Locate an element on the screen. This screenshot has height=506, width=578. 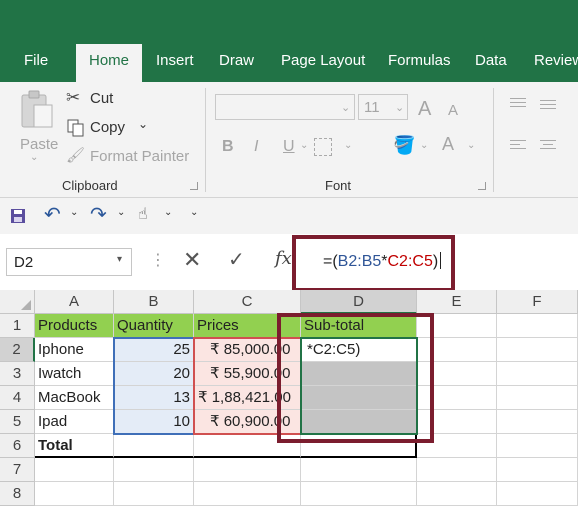
cut-label: Cut is located at coordinates (102, 98).